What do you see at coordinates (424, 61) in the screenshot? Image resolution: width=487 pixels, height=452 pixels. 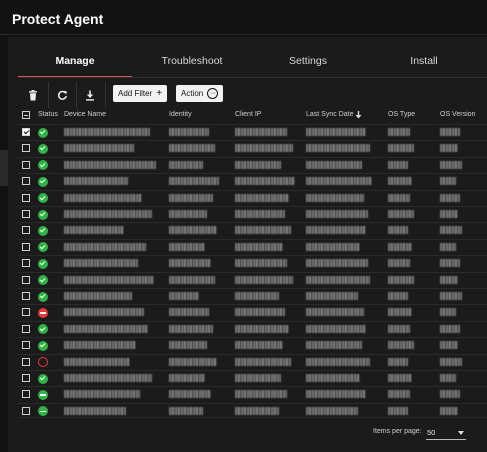 I see `tab-install-label: Install` at bounding box center [424, 61].